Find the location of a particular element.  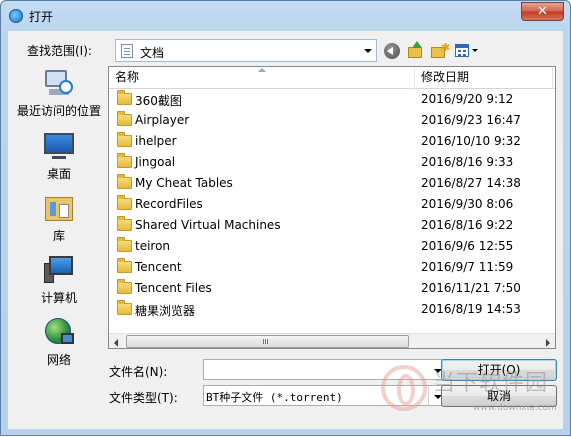

table-row: RecordFiles 2016/9/30 8:06 文 is located at coordinates (332, 204).